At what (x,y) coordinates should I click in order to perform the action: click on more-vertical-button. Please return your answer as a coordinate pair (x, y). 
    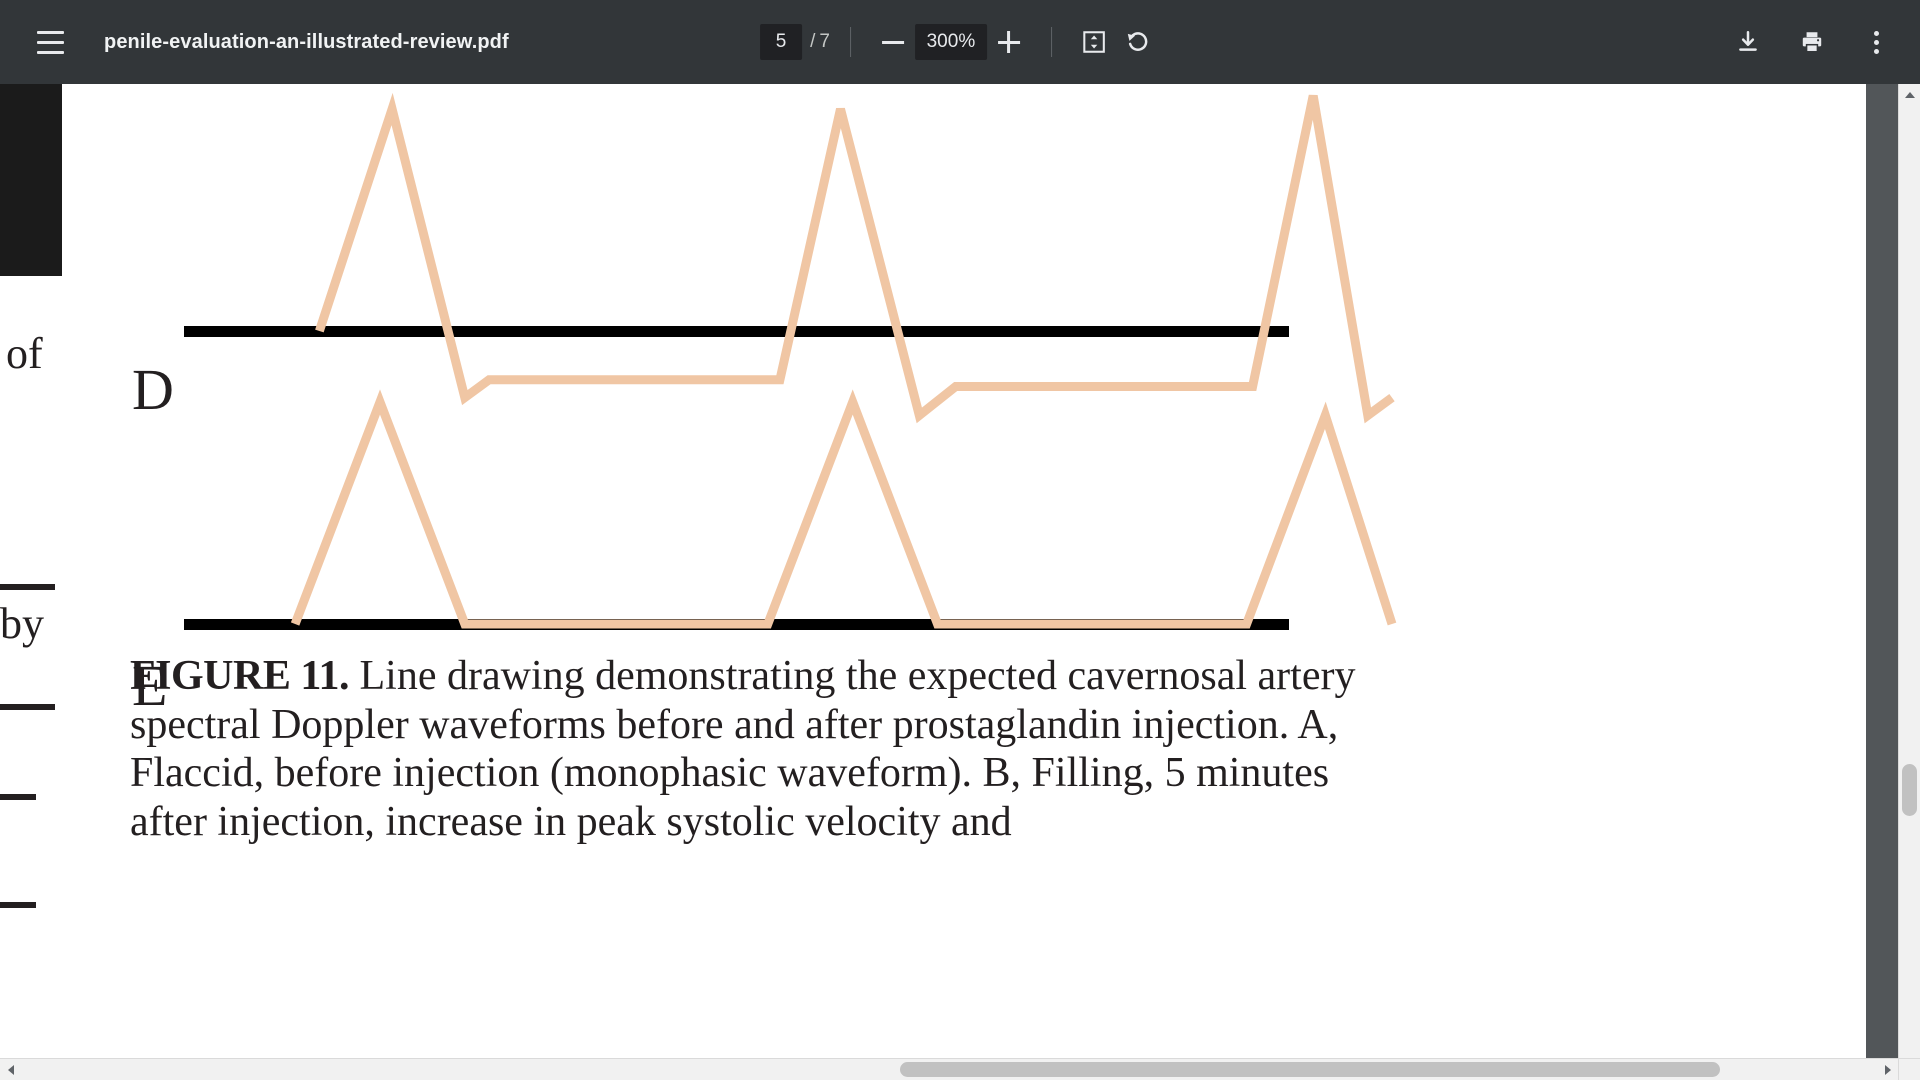
    Looking at the image, I should click on (1876, 42).